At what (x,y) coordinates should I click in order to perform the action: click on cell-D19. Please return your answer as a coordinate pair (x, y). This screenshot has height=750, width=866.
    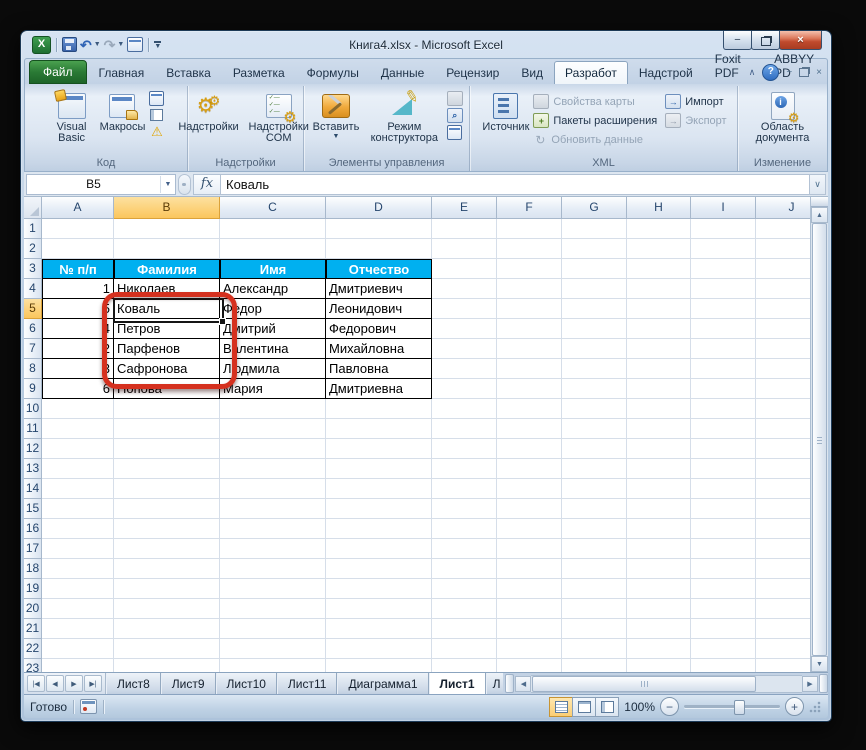
    Looking at the image, I should click on (379, 589).